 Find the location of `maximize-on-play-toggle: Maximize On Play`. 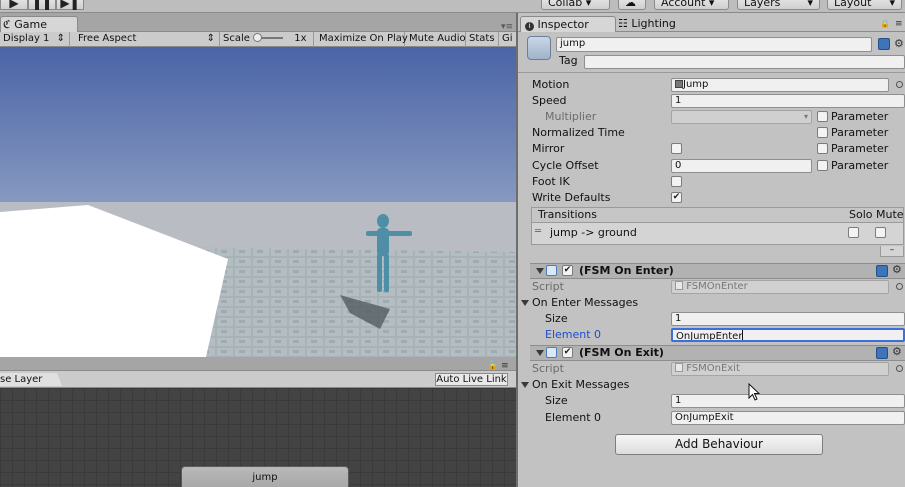

maximize-on-play-toggle: Maximize On Play is located at coordinates (362, 39).